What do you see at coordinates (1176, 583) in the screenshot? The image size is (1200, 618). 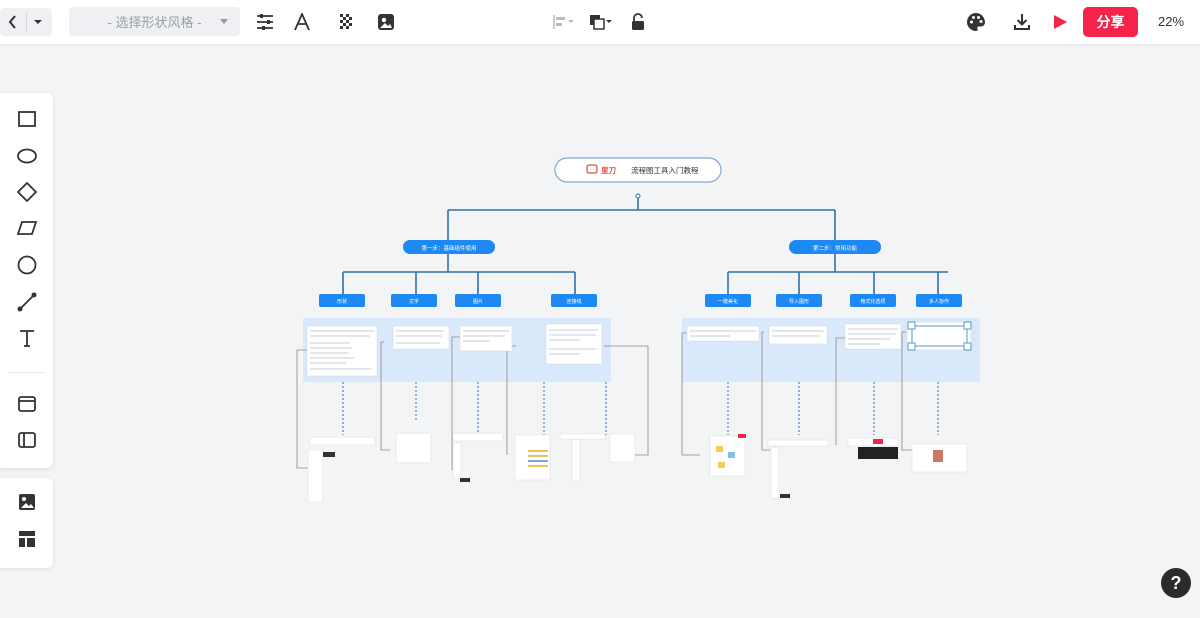 I see `help-button: ?` at bounding box center [1176, 583].